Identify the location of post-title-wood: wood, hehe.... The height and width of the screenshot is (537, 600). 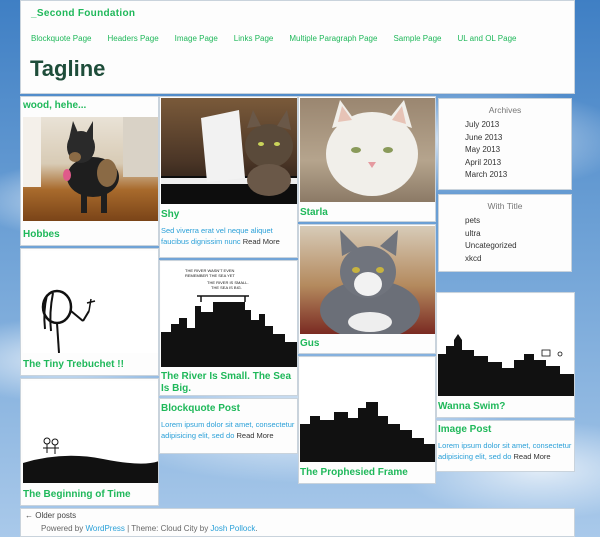
(54, 106).